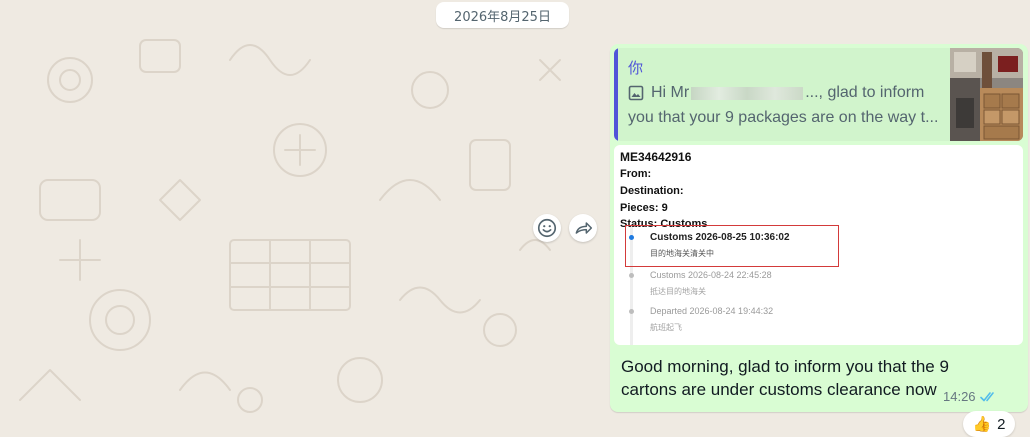 The width and height of the screenshot is (1030, 437). Describe the element at coordinates (1001, 424) in the screenshot. I see `reaction-count: 2` at that location.